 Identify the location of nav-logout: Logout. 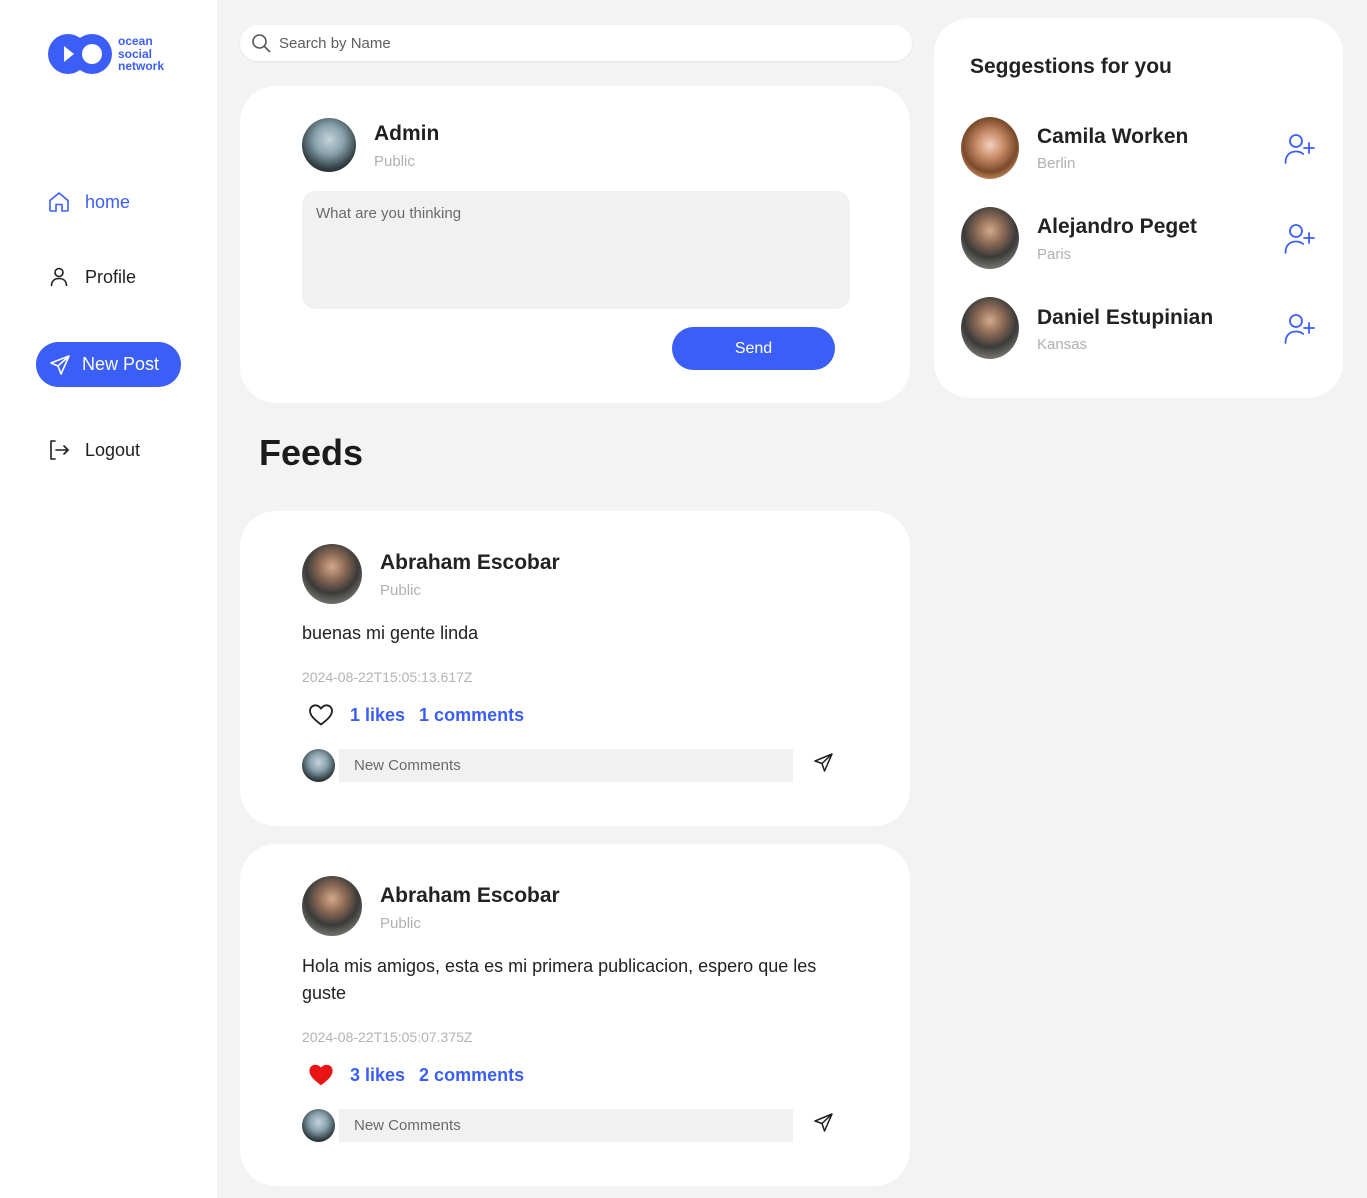
(93, 450).